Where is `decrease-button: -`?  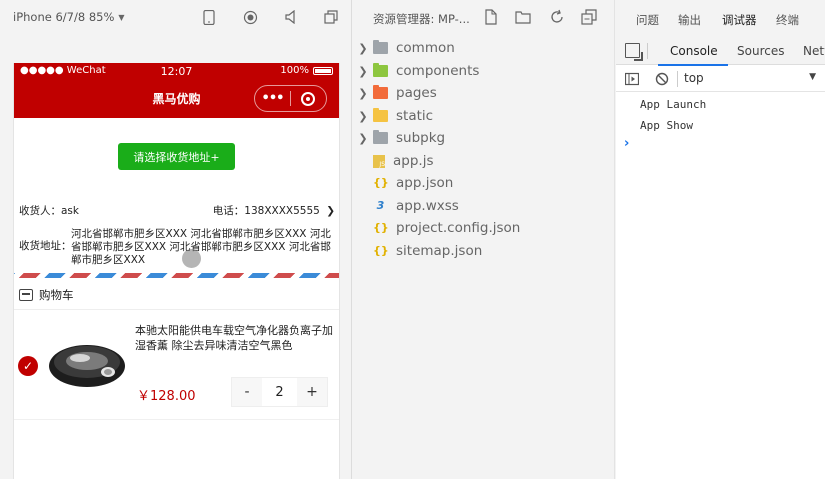
decrease-button: - is located at coordinates (247, 392).